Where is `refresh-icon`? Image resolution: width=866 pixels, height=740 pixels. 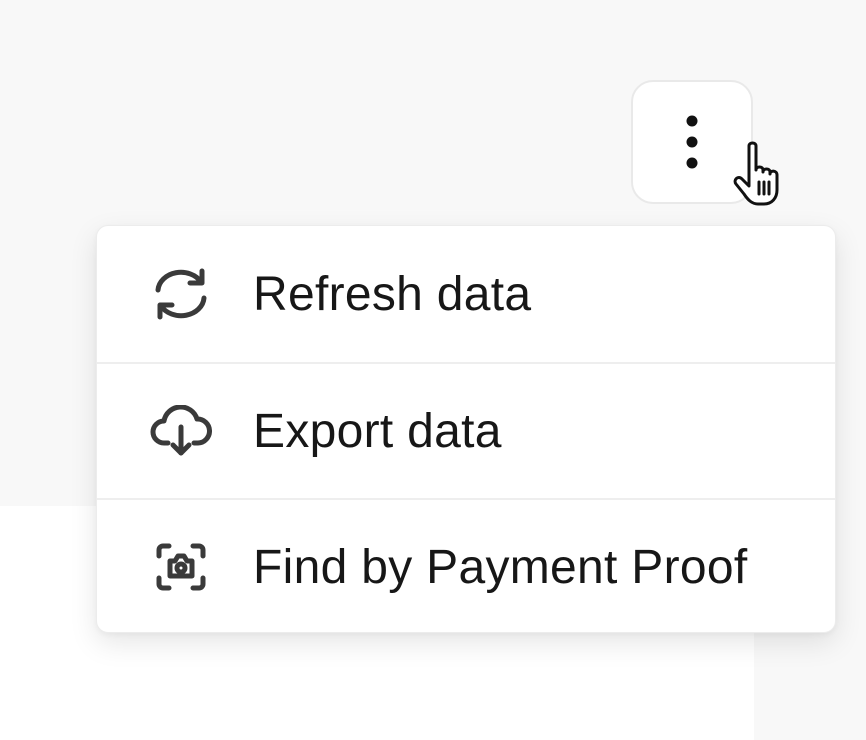 refresh-icon is located at coordinates (181, 294).